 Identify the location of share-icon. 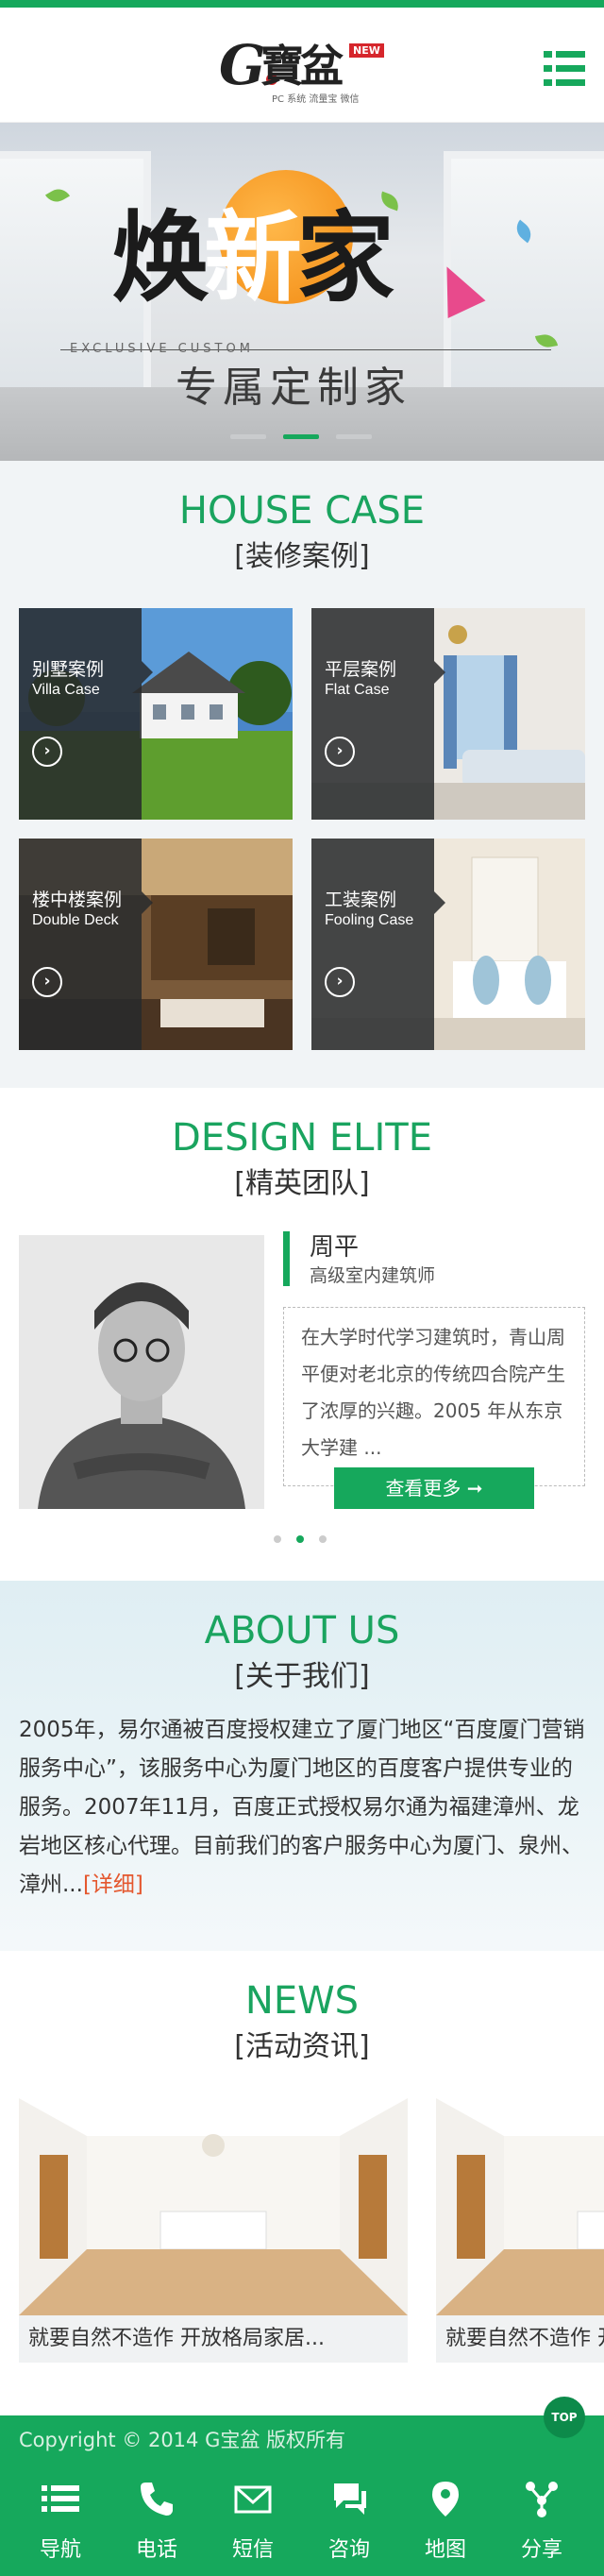
(542, 2499).